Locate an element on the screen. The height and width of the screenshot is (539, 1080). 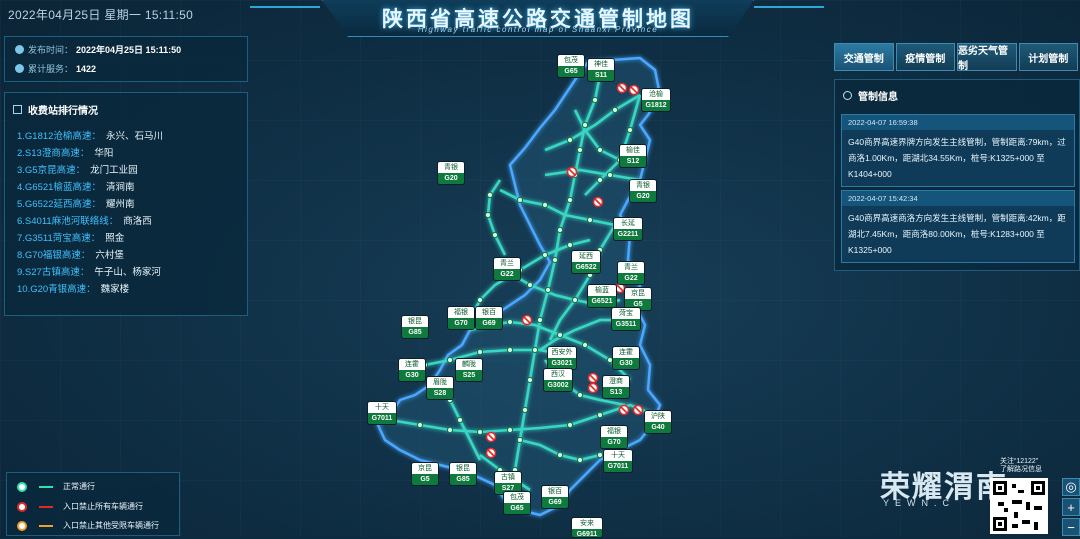
watermark-url: YEWN.C is located at coordinates (919, 503).